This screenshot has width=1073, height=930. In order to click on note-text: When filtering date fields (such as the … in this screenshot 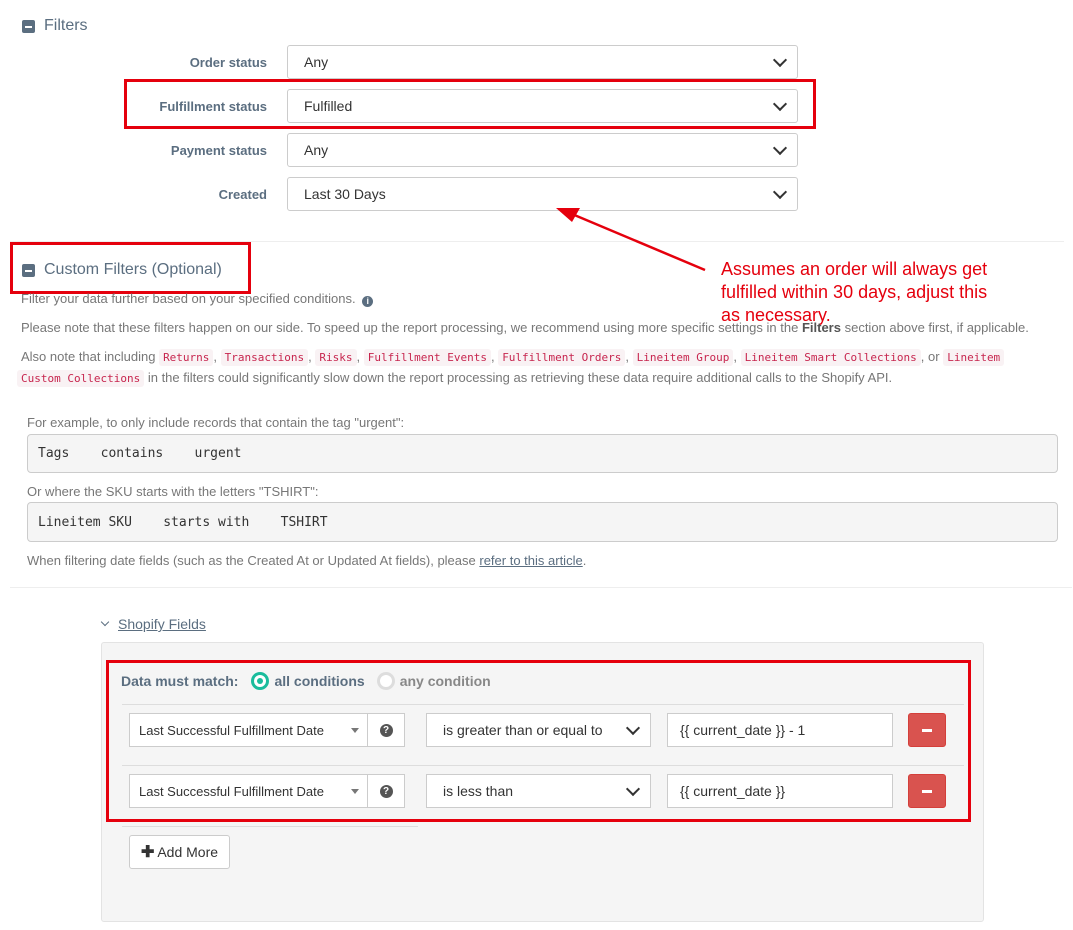, I will do `click(251, 560)`.